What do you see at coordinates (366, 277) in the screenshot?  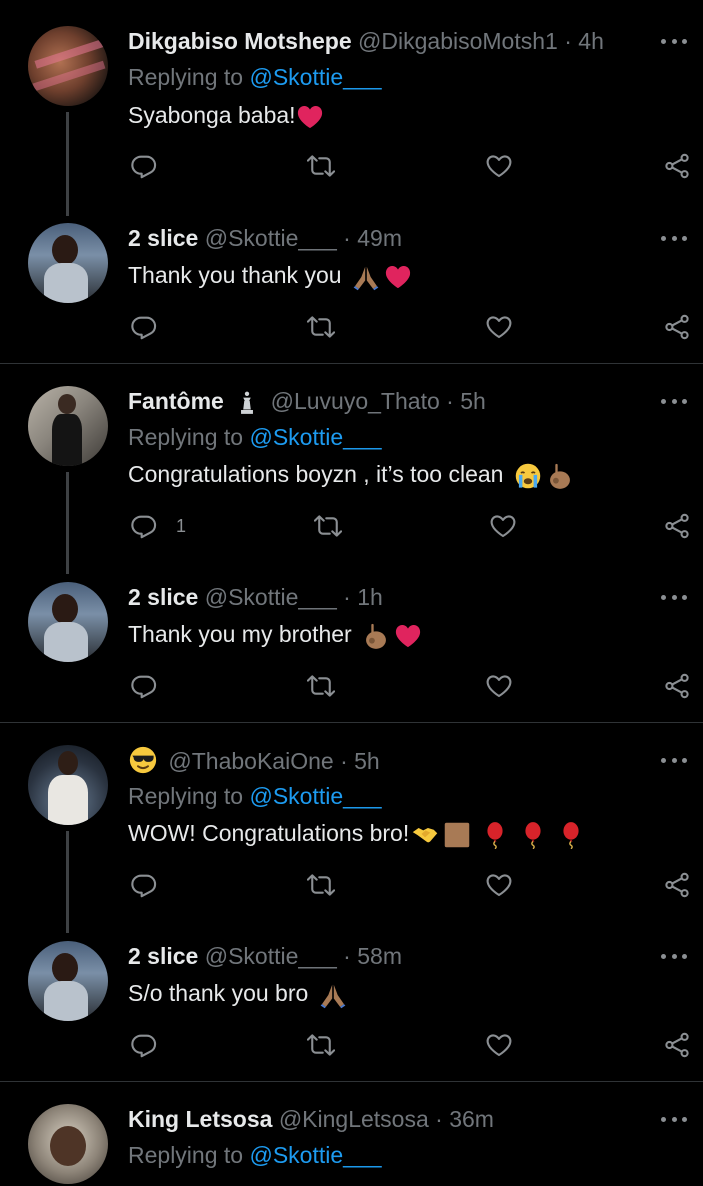 I see `folded-hands-emoji` at bounding box center [366, 277].